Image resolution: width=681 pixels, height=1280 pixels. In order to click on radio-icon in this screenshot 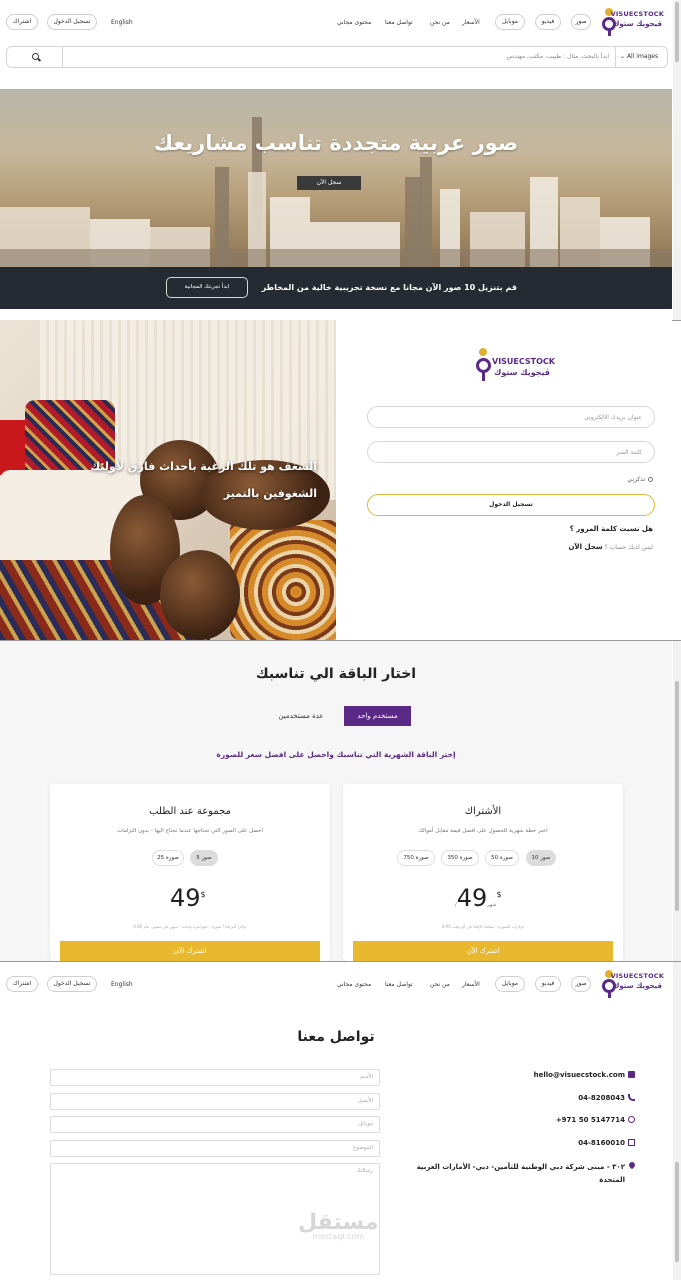, I will do `click(650, 479)`.